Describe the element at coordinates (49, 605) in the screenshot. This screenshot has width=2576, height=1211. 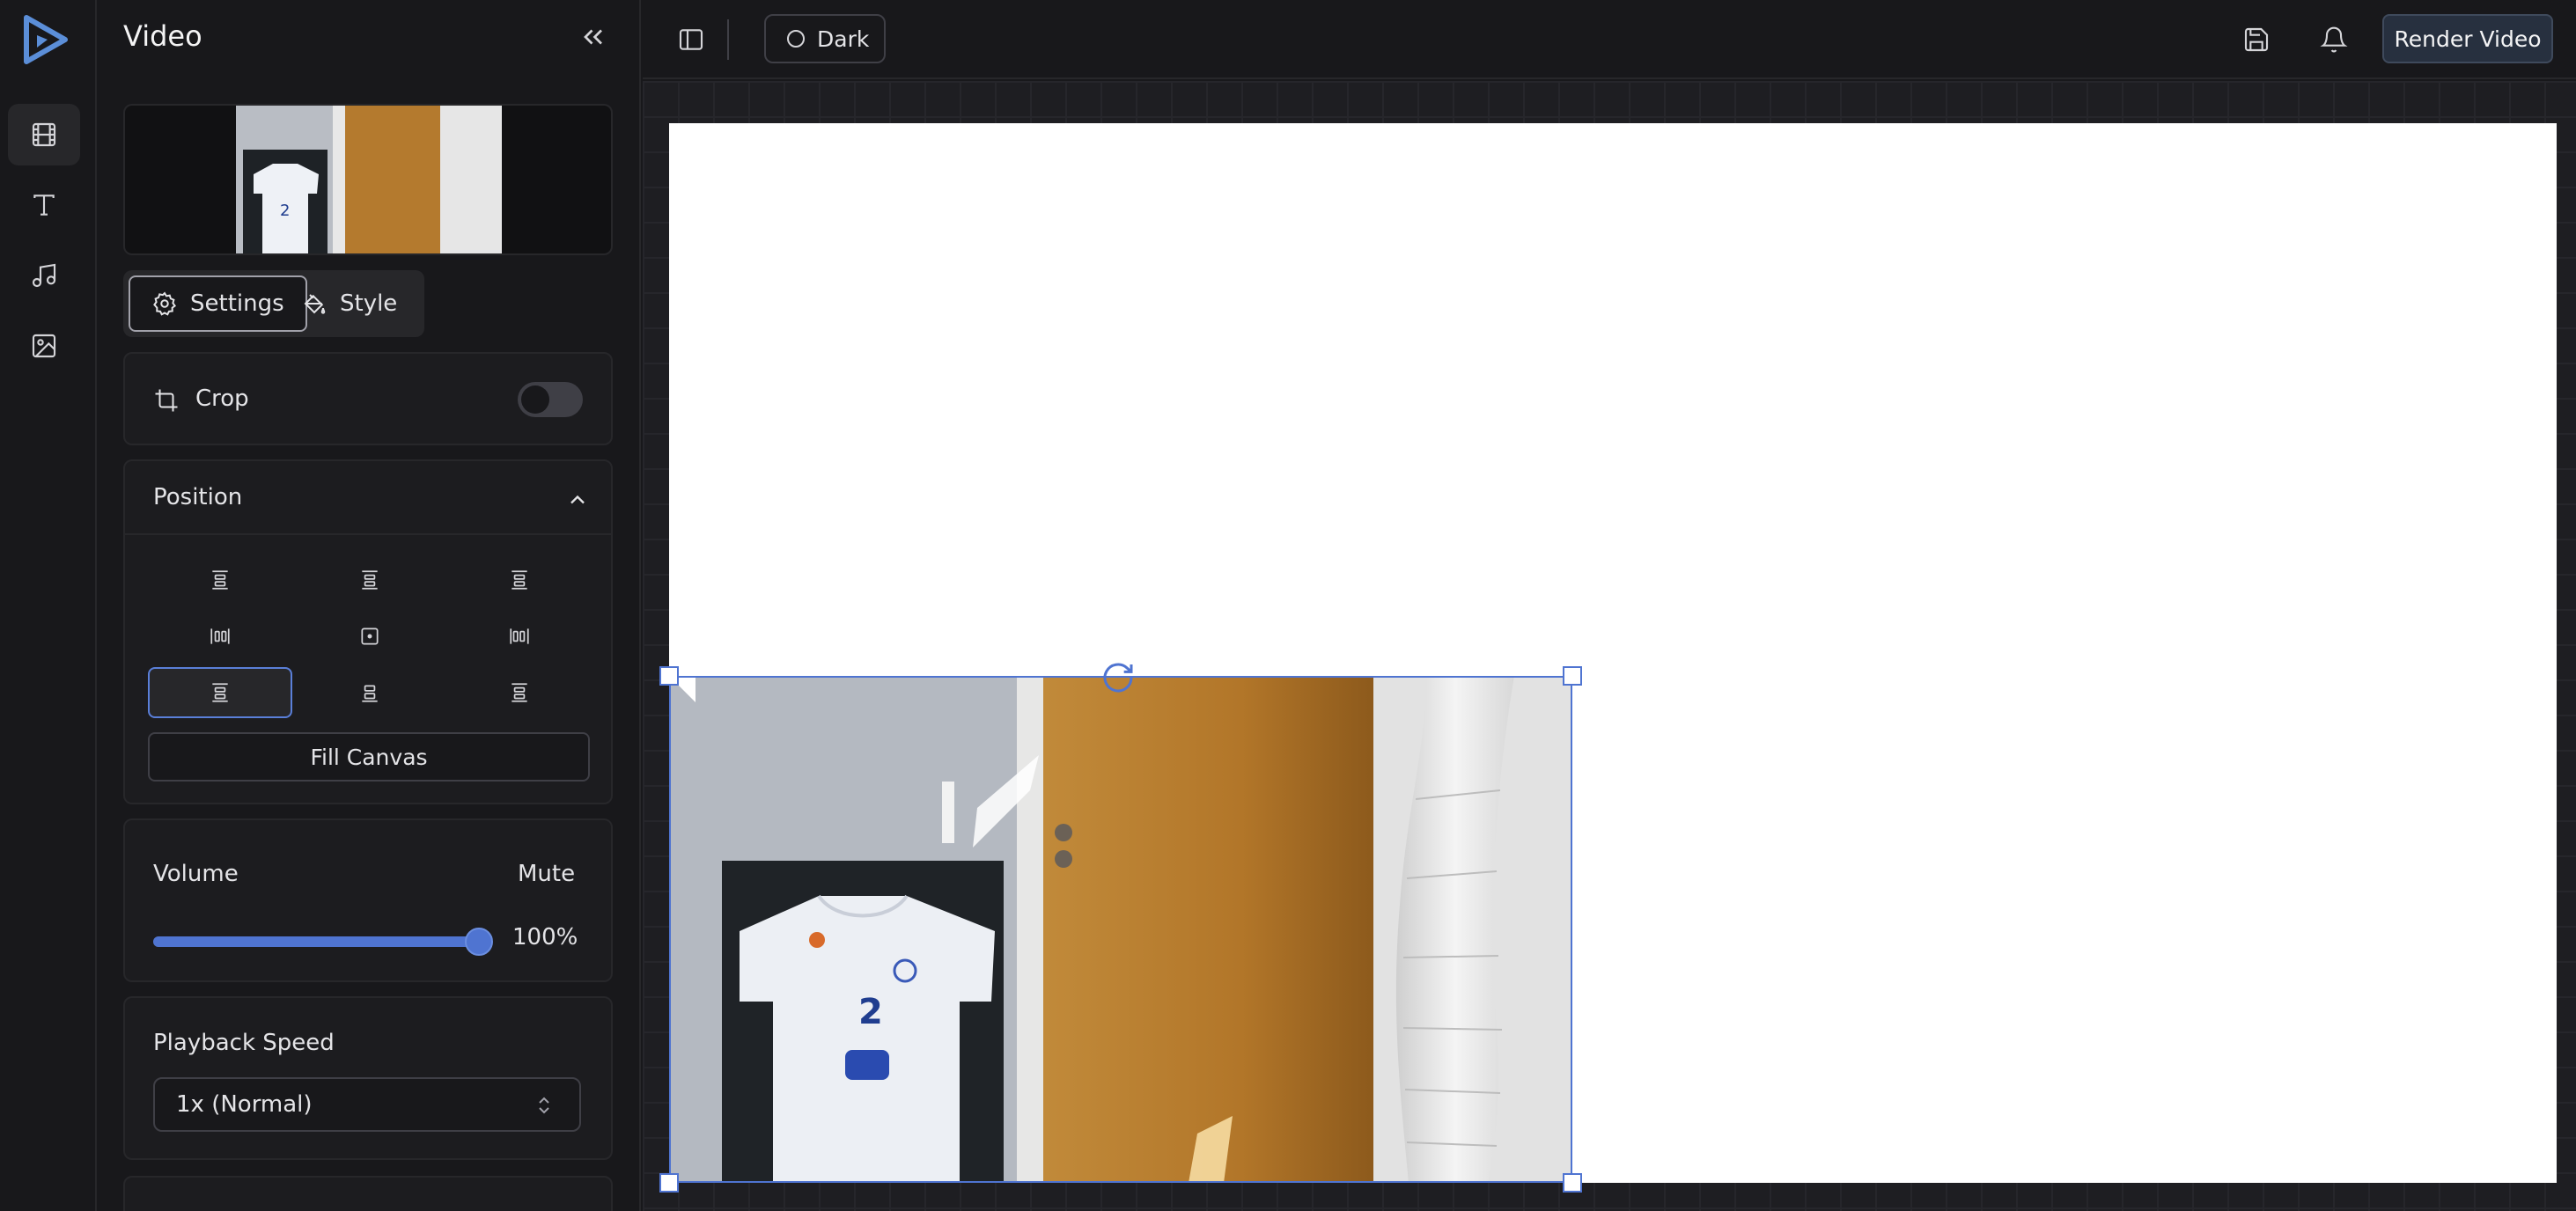
I see `tool-rail` at that location.